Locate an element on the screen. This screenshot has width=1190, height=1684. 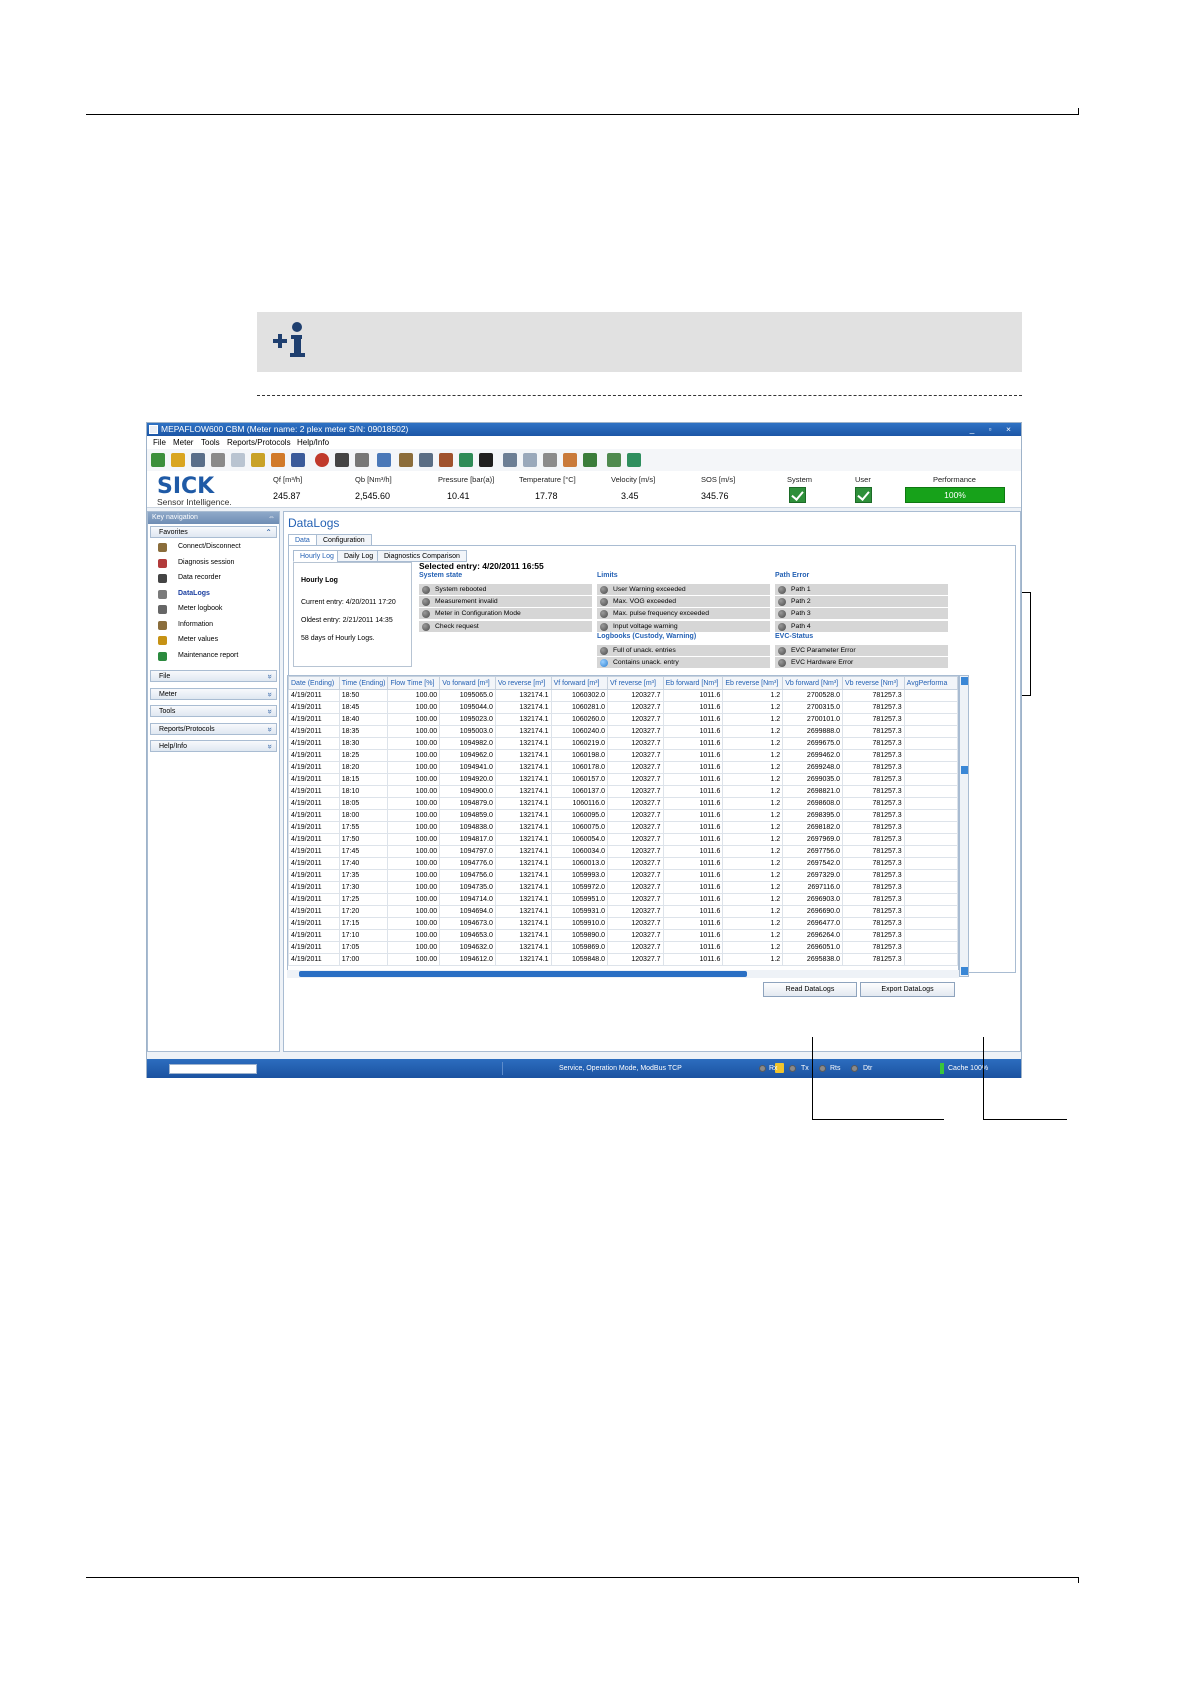
scroll-up-icon is located at coordinates (964, 681).